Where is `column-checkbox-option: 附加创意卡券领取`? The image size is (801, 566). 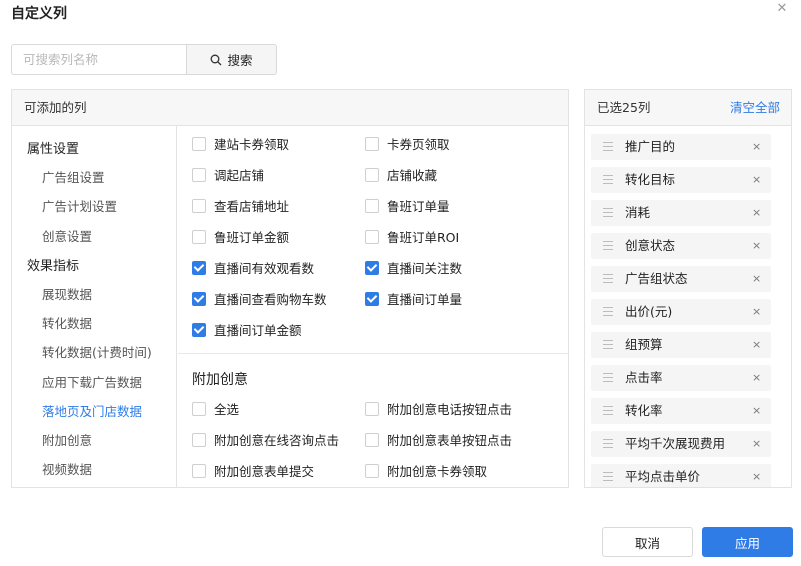
column-checkbox-option: 附加创意卡券领取 is located at coordinates (426, 470).